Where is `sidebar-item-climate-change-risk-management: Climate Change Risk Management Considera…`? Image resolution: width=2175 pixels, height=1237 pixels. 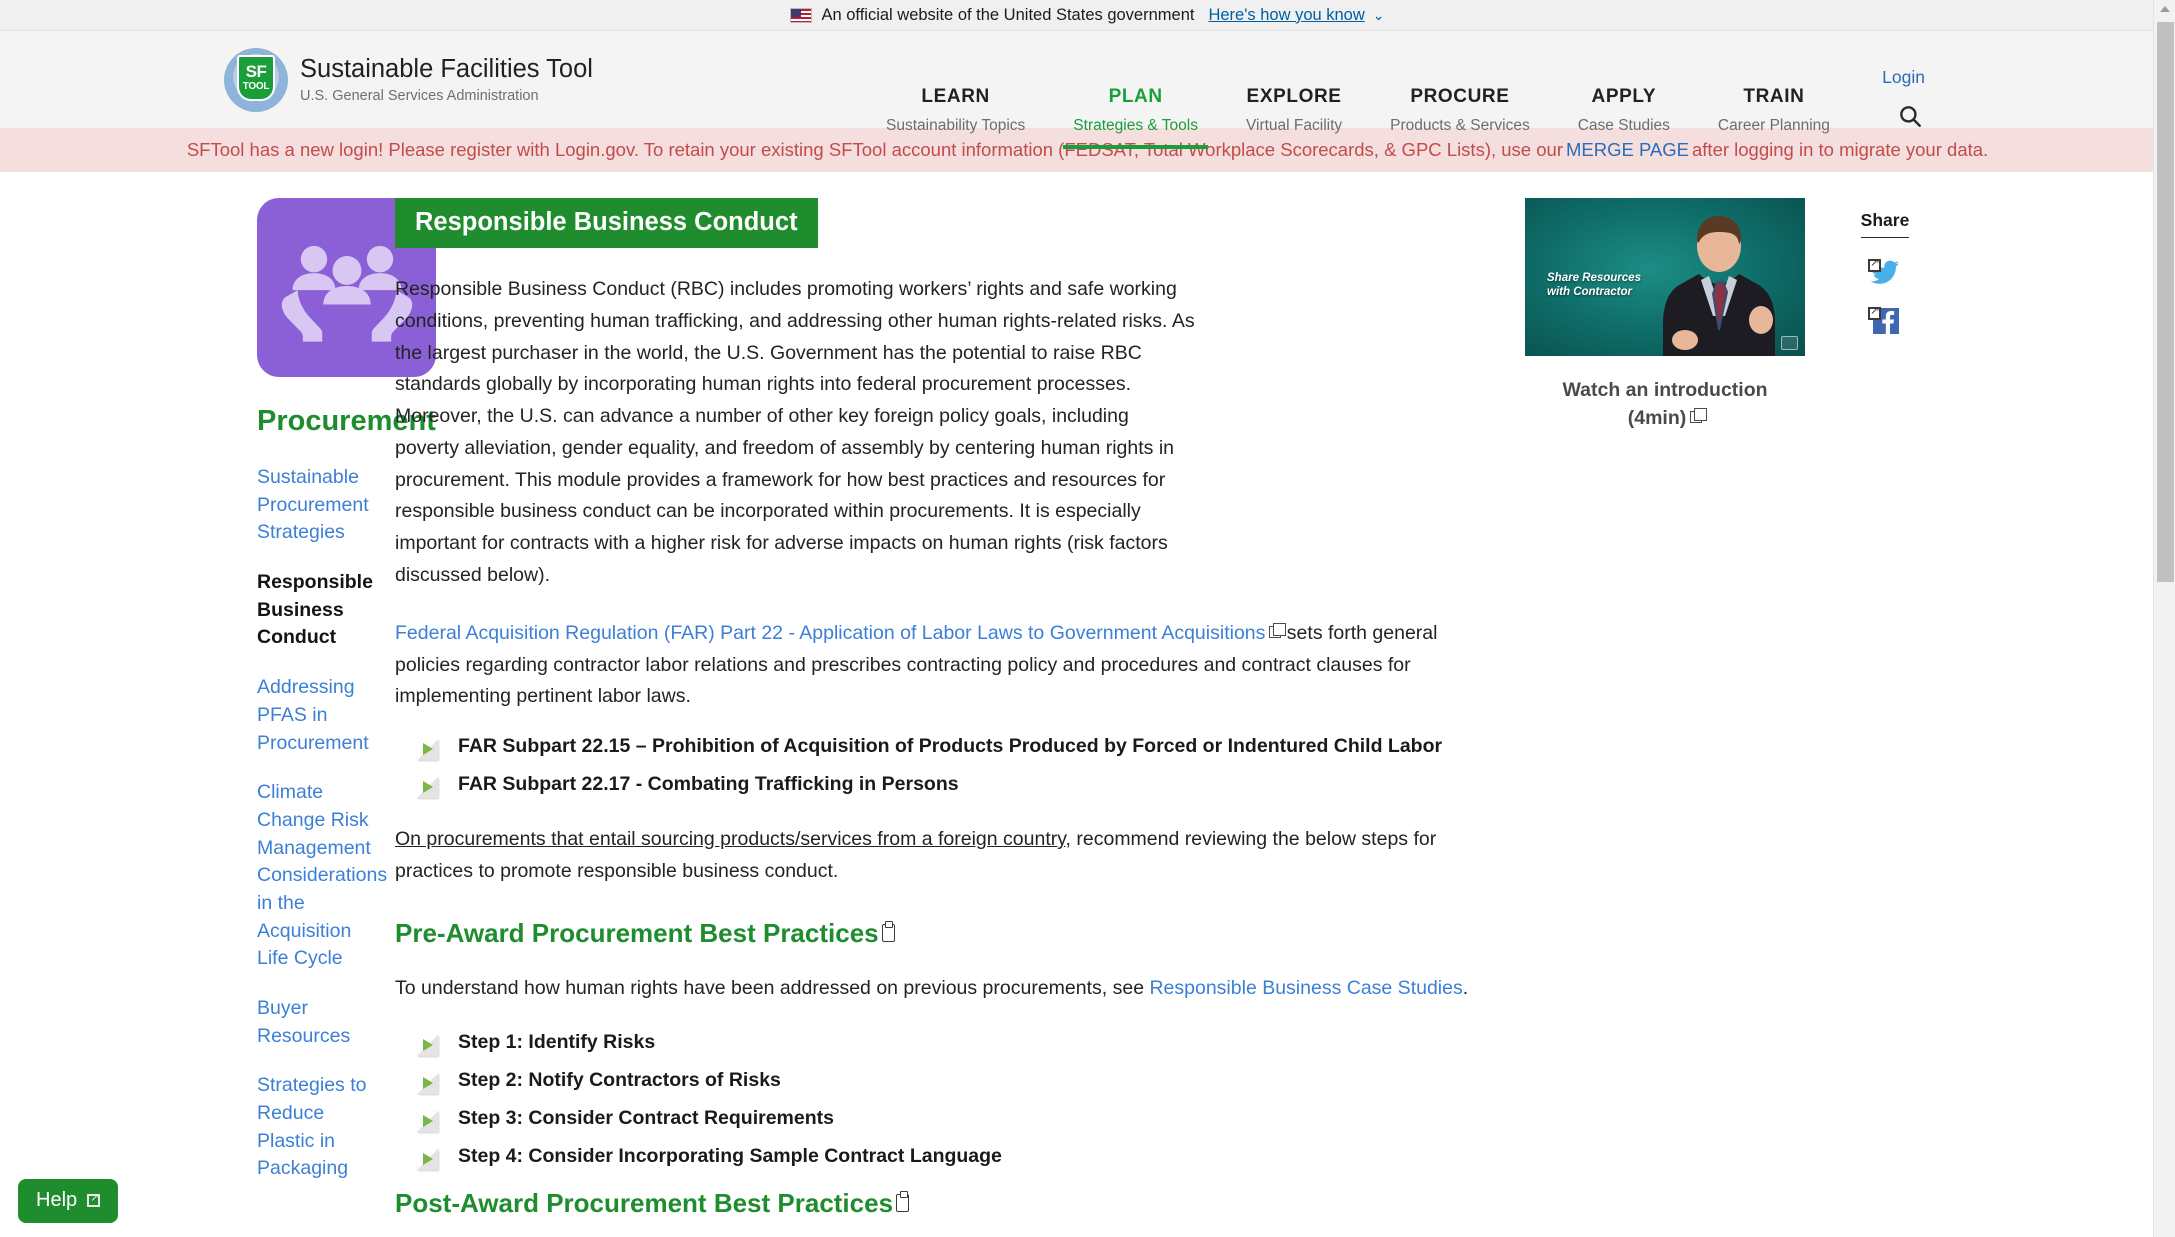
sidebar-item-climate-change-risk-management: Climate Change Risk Management Considera… is located at coordinates (322, 876).